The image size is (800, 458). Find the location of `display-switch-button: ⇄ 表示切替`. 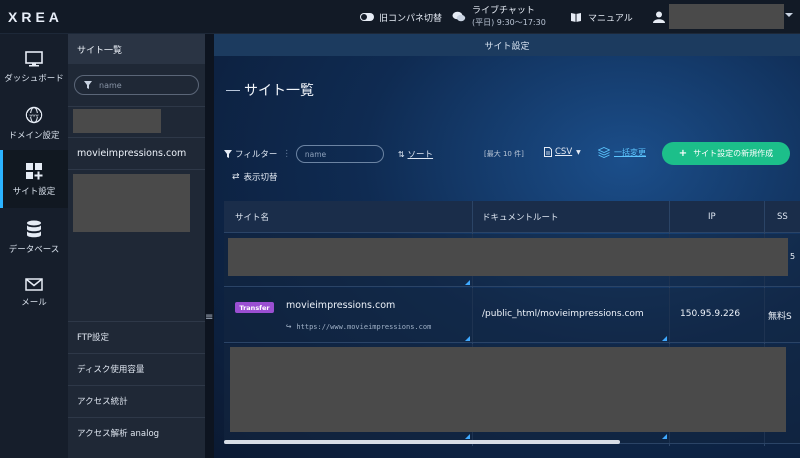

display-switch-button: ⇄ 表示切替 is located at coordinates (255, 177).